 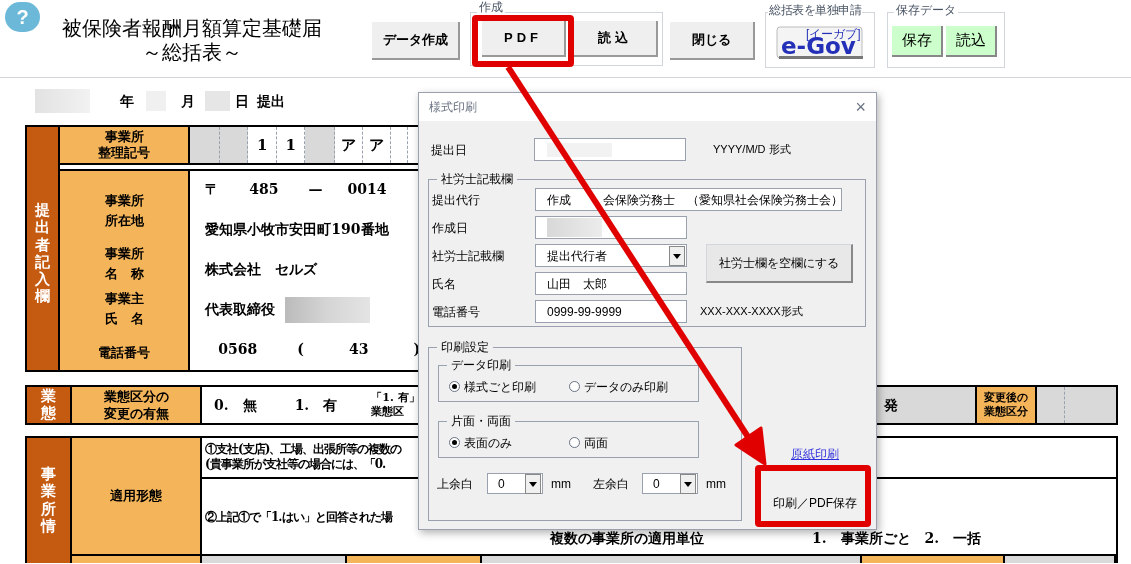 I want to click on dropdown-field: 提出代行者, so click(x=611, y=255).